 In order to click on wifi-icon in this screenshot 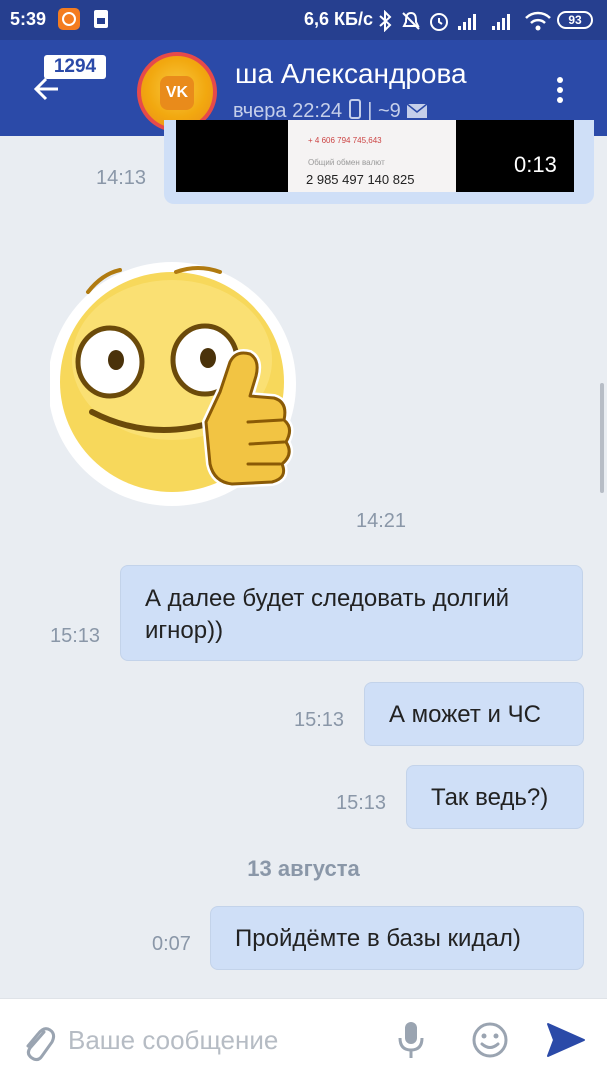, I will do `click(538, 23)`.